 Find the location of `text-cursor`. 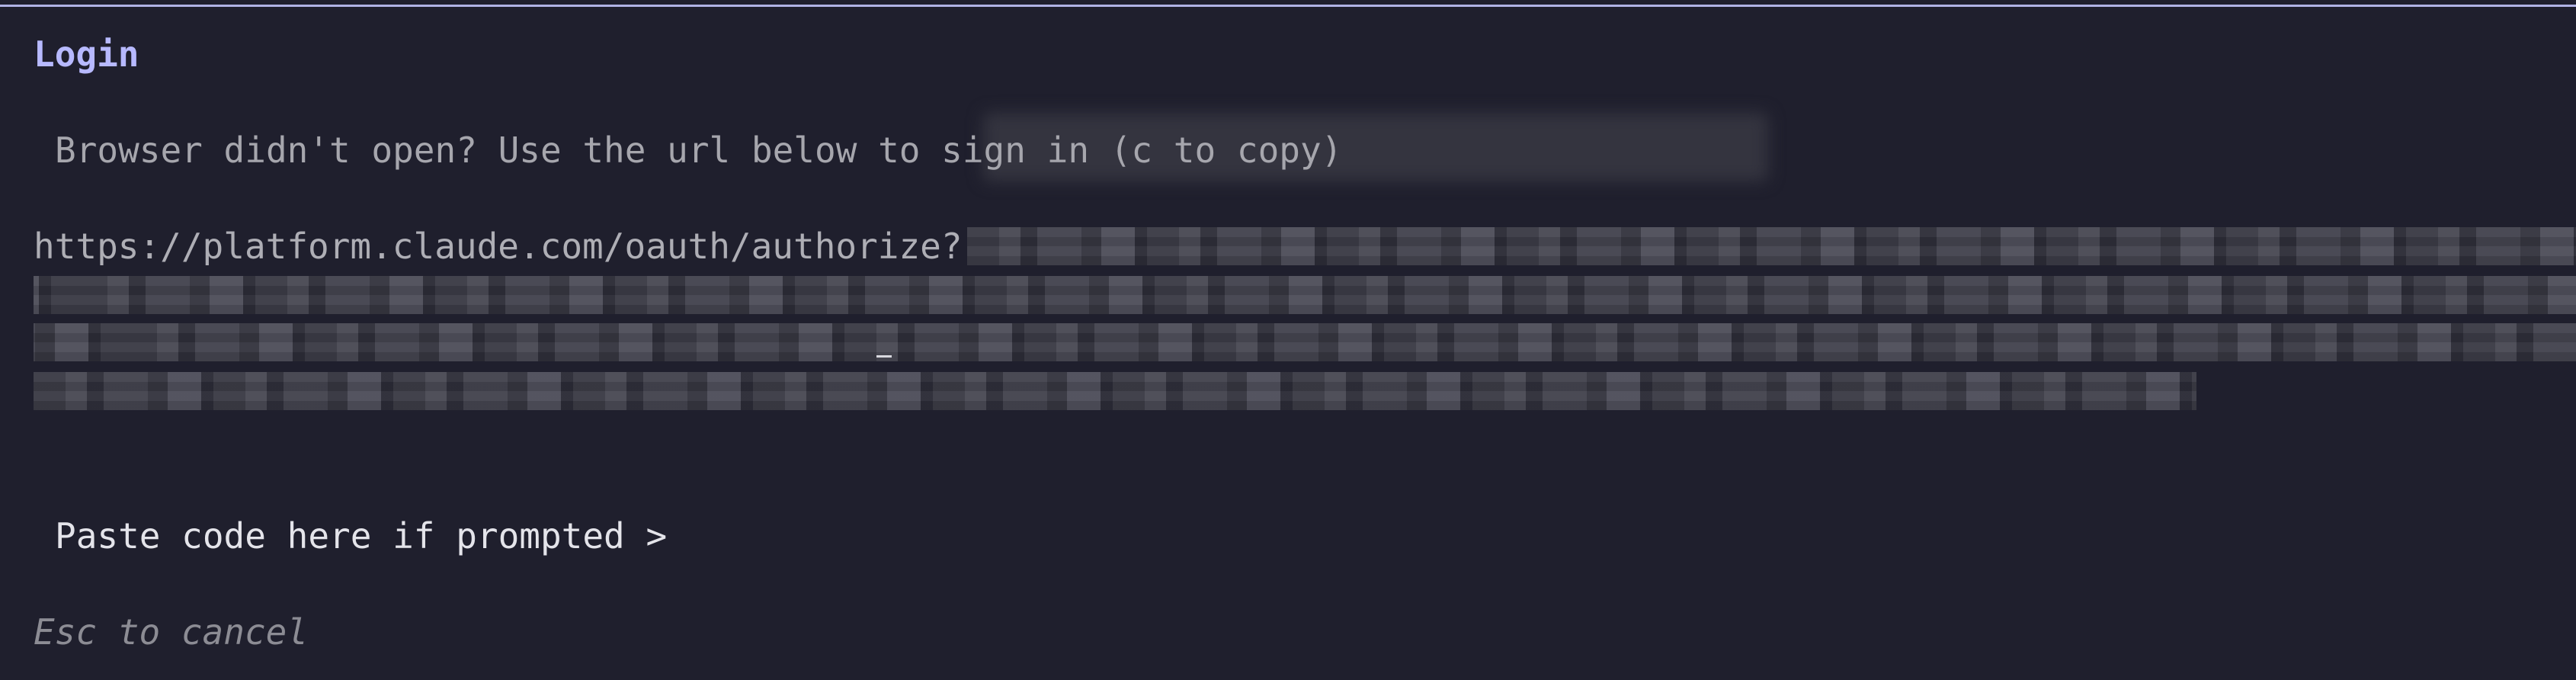

text-cursor is located at coordinates (884, 356).